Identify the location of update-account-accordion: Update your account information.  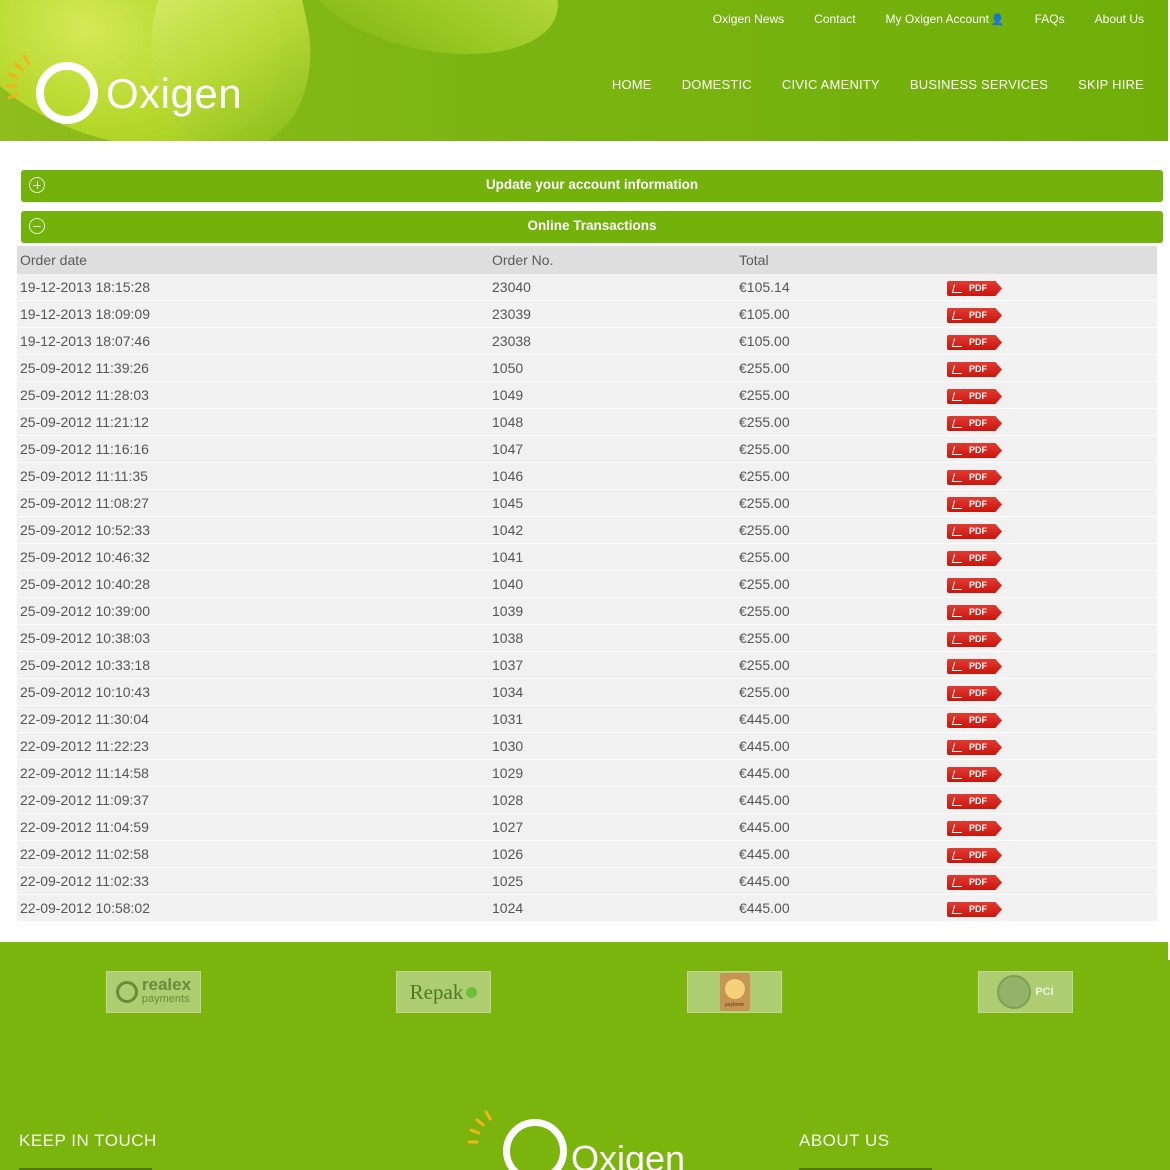
(592, 186).